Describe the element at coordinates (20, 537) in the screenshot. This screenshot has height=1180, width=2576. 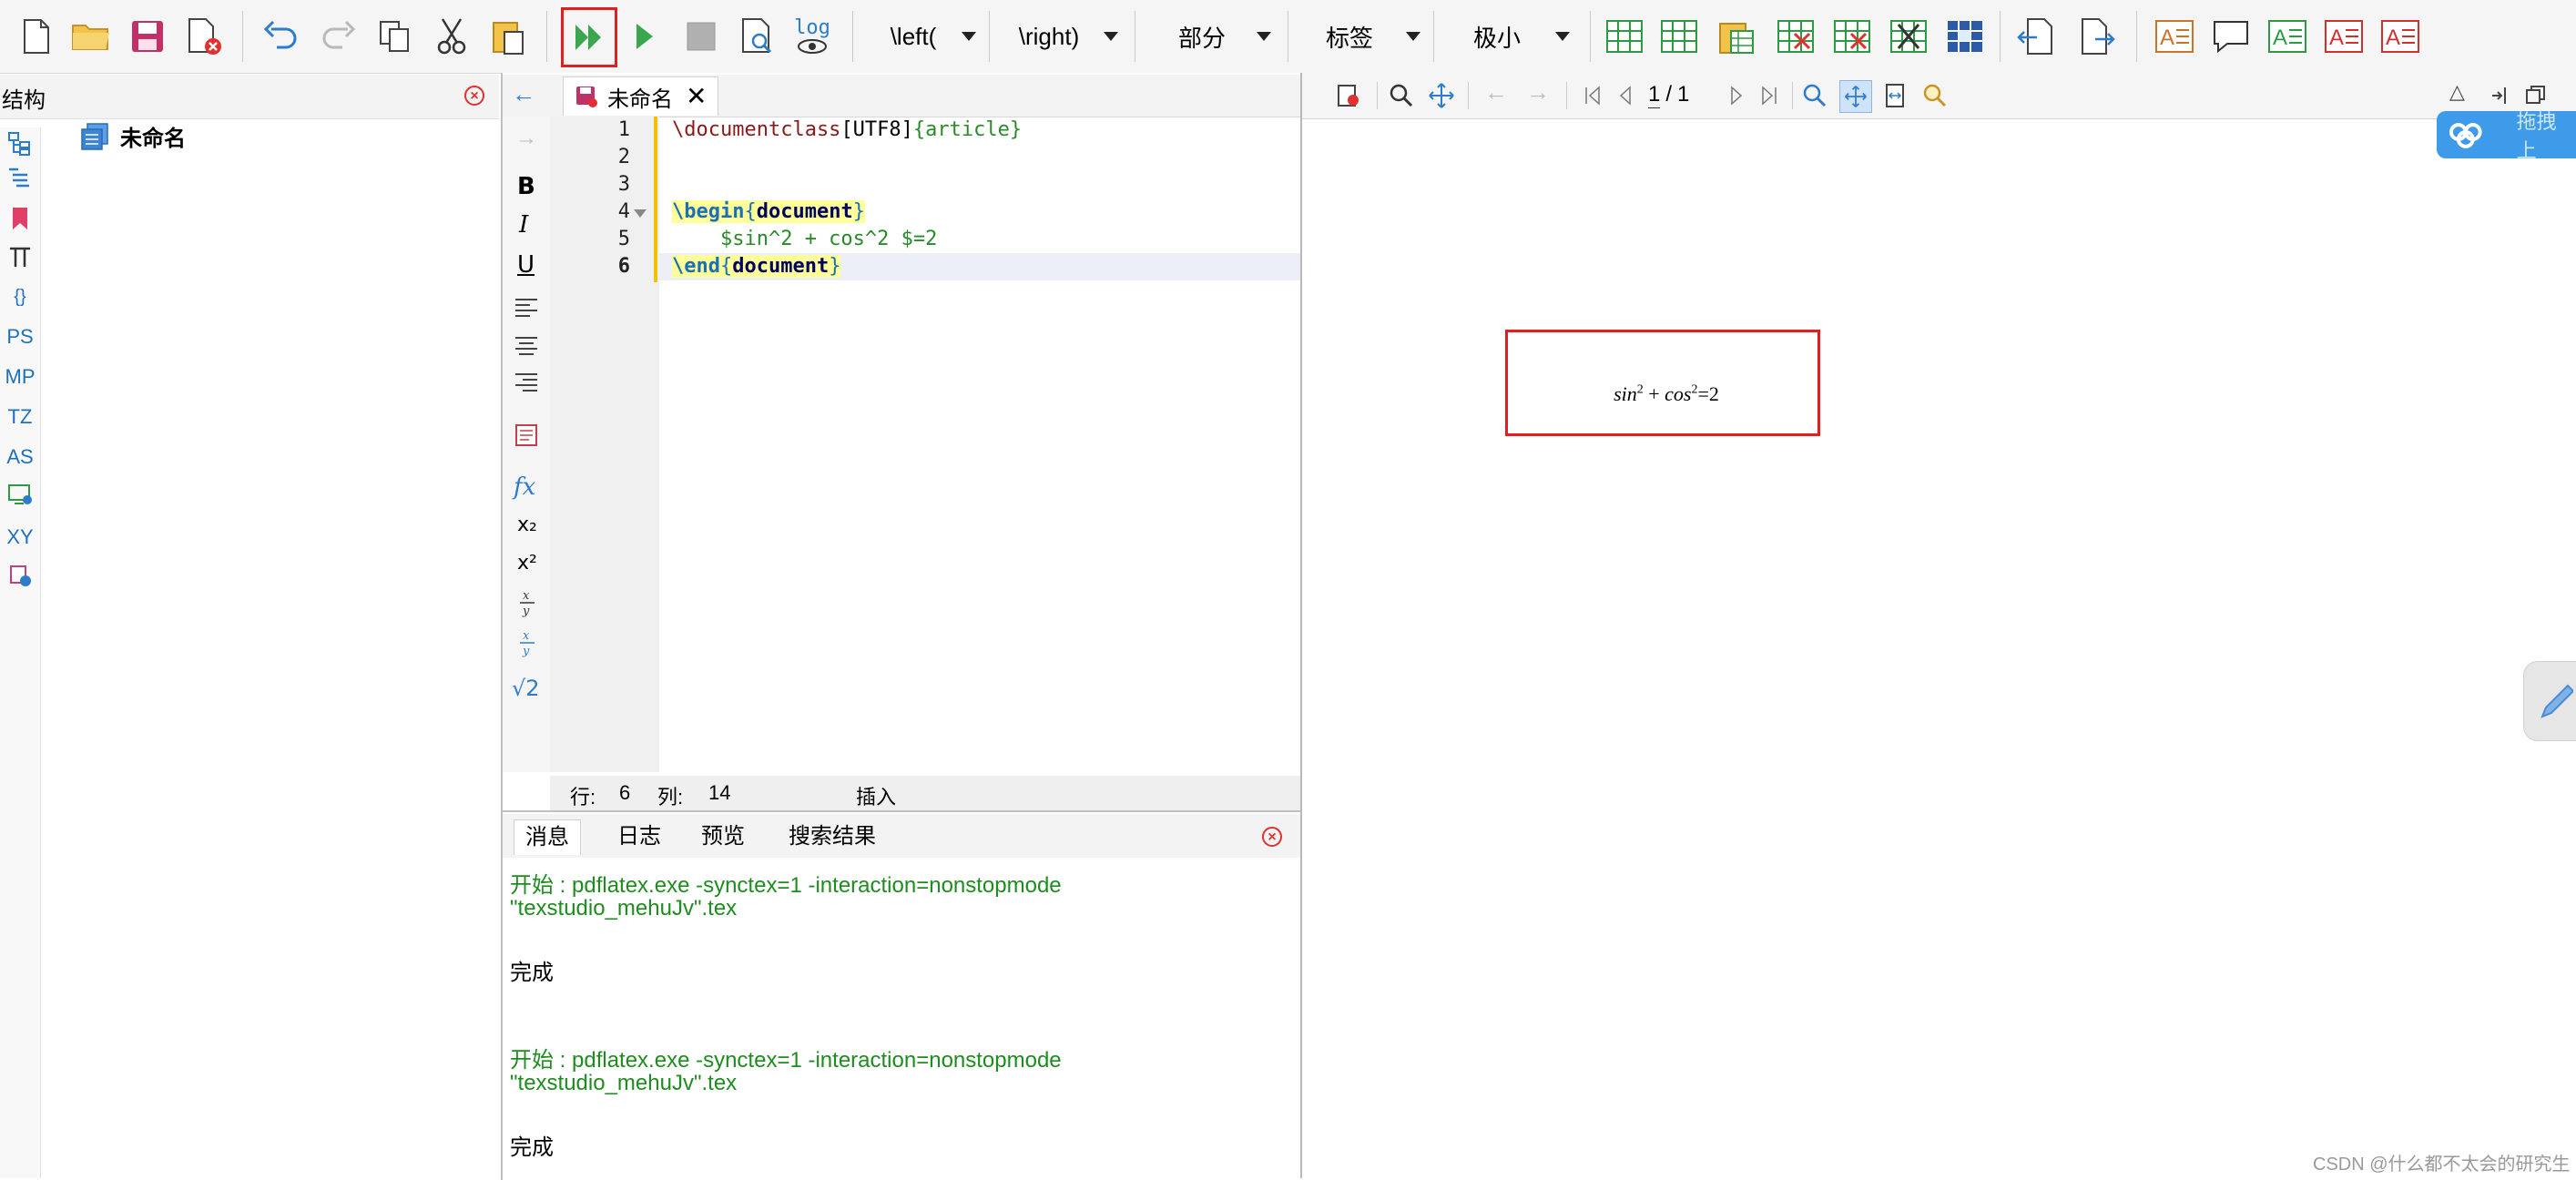
I see `side-label-xy: XY` at that location.